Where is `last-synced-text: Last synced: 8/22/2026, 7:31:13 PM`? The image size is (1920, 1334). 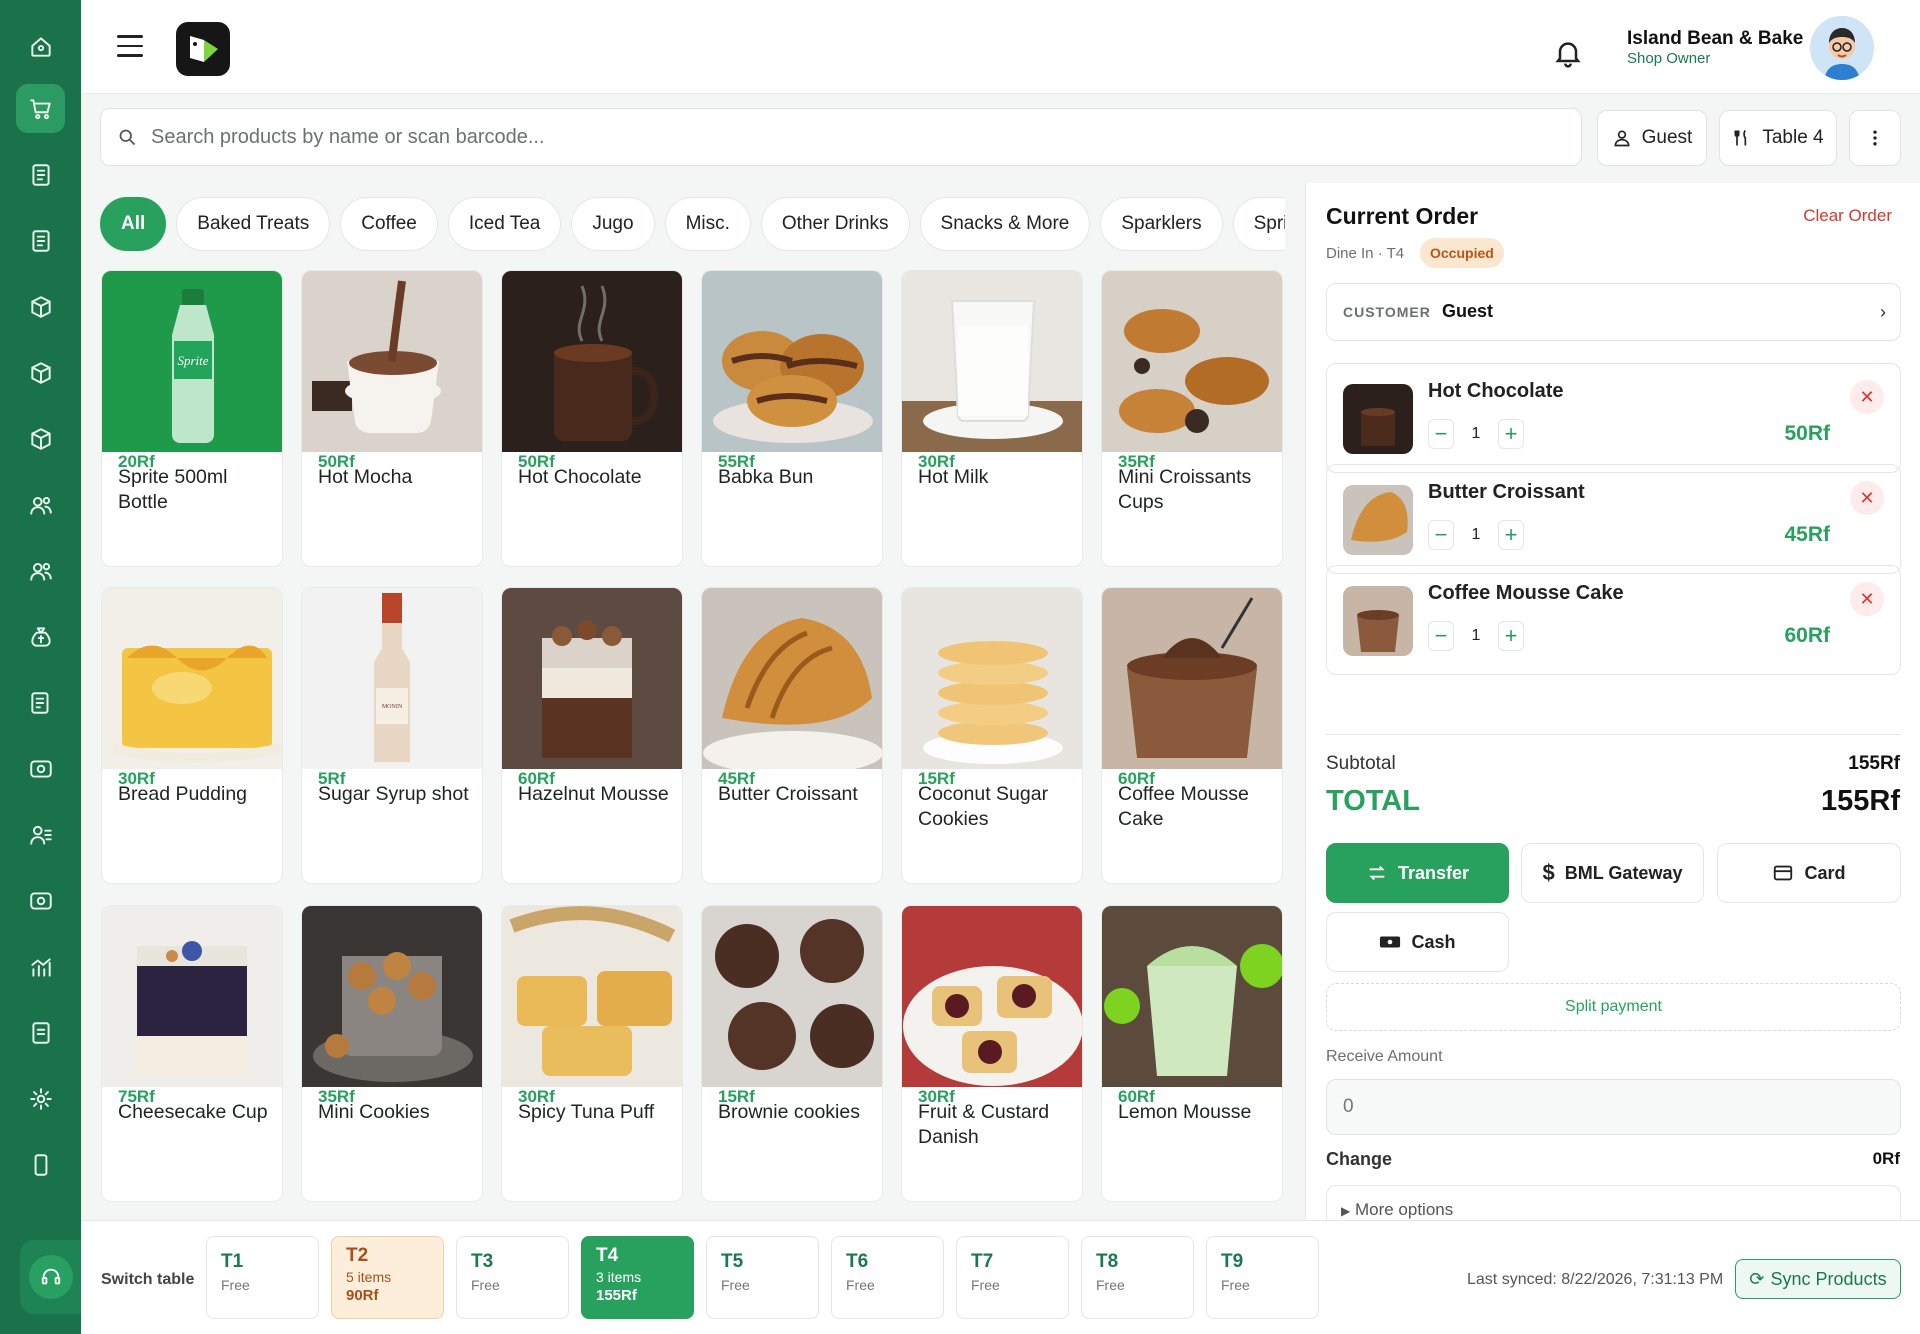
last-synced-text: Last synced: 8/22/2026, 7:31:13 PM is located at coordinates (1595, 1279).